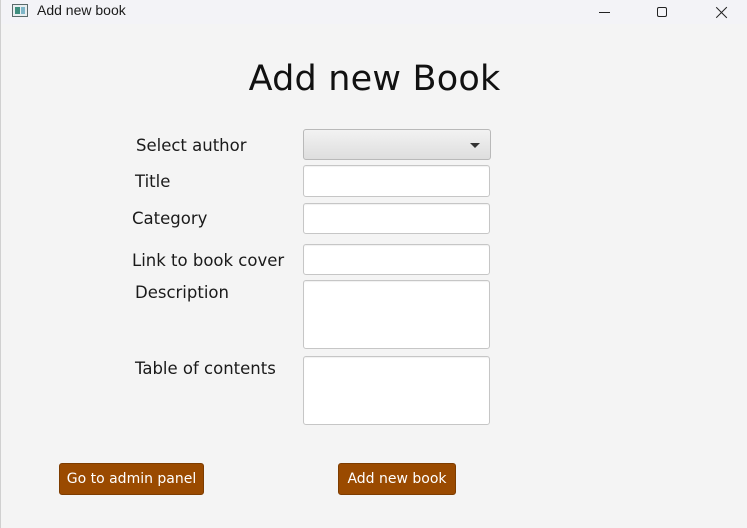 The height and width of the screenshot is (528, 747). Describe the element at coordinates (396, 259) in the screenshot. I see `cover-link-field` at that location.